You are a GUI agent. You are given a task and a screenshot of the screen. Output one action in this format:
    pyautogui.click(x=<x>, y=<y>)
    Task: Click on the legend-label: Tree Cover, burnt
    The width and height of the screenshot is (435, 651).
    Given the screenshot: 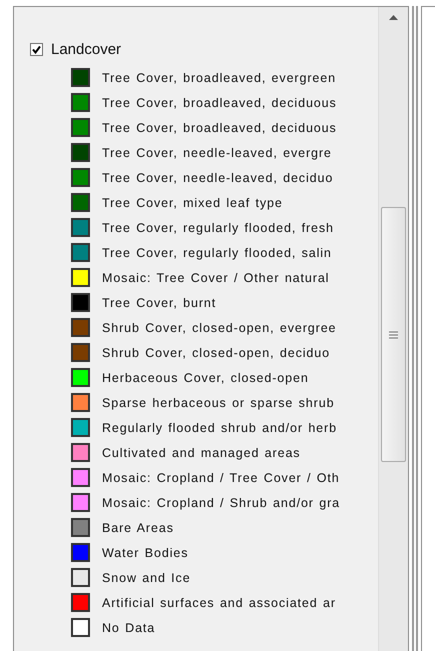 What is the action you would take?
    pyautogui.click(x=159, y=303)
    